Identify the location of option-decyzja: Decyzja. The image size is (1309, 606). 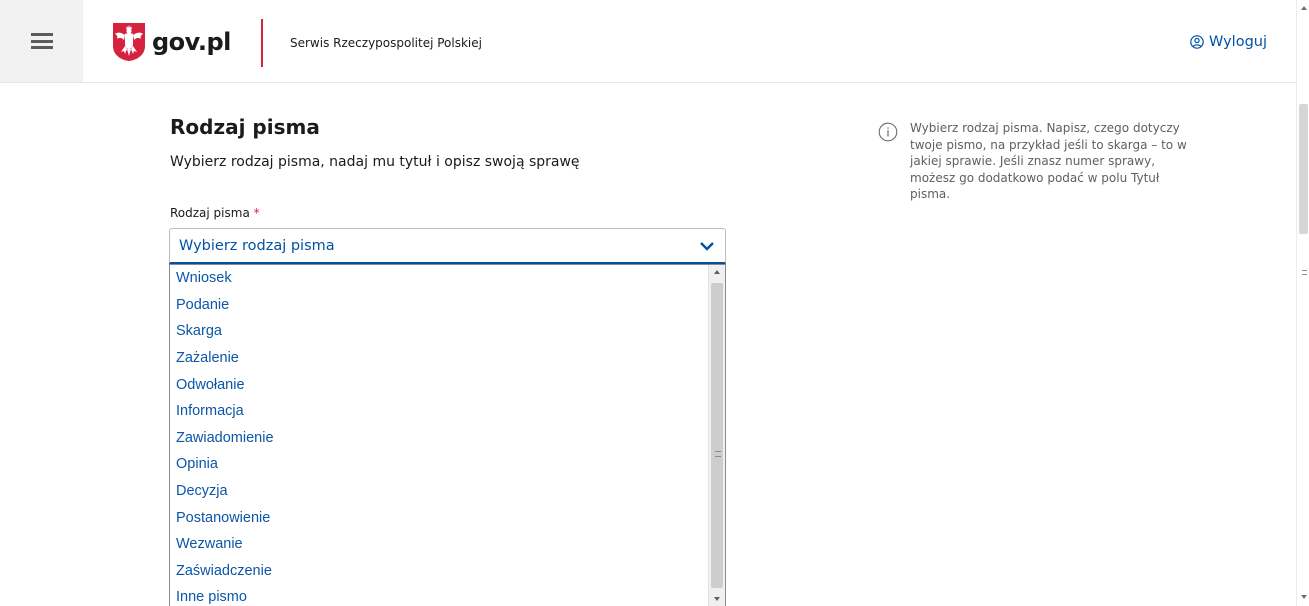
(202, 491).